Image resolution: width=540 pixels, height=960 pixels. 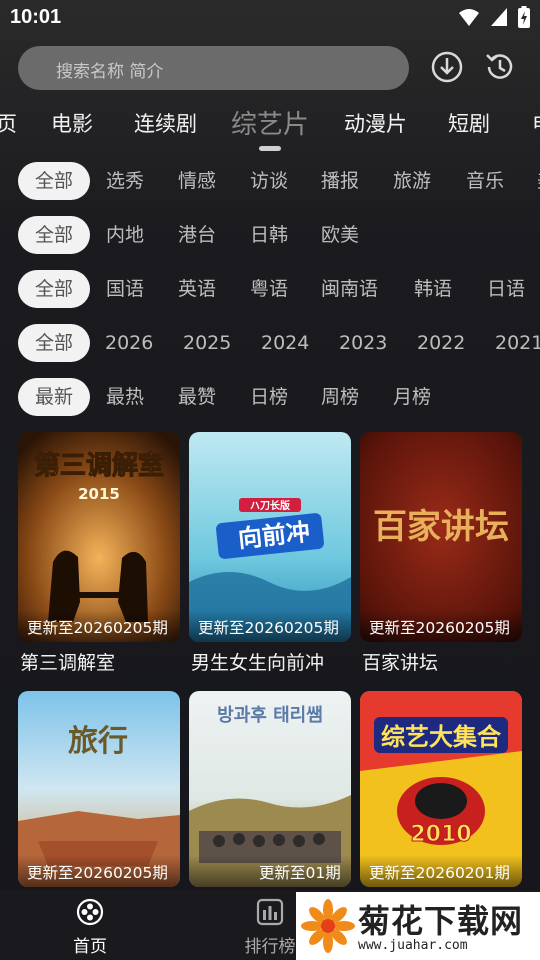 I want to click on filter-chip: 访谈, so click(x=269, y=181).